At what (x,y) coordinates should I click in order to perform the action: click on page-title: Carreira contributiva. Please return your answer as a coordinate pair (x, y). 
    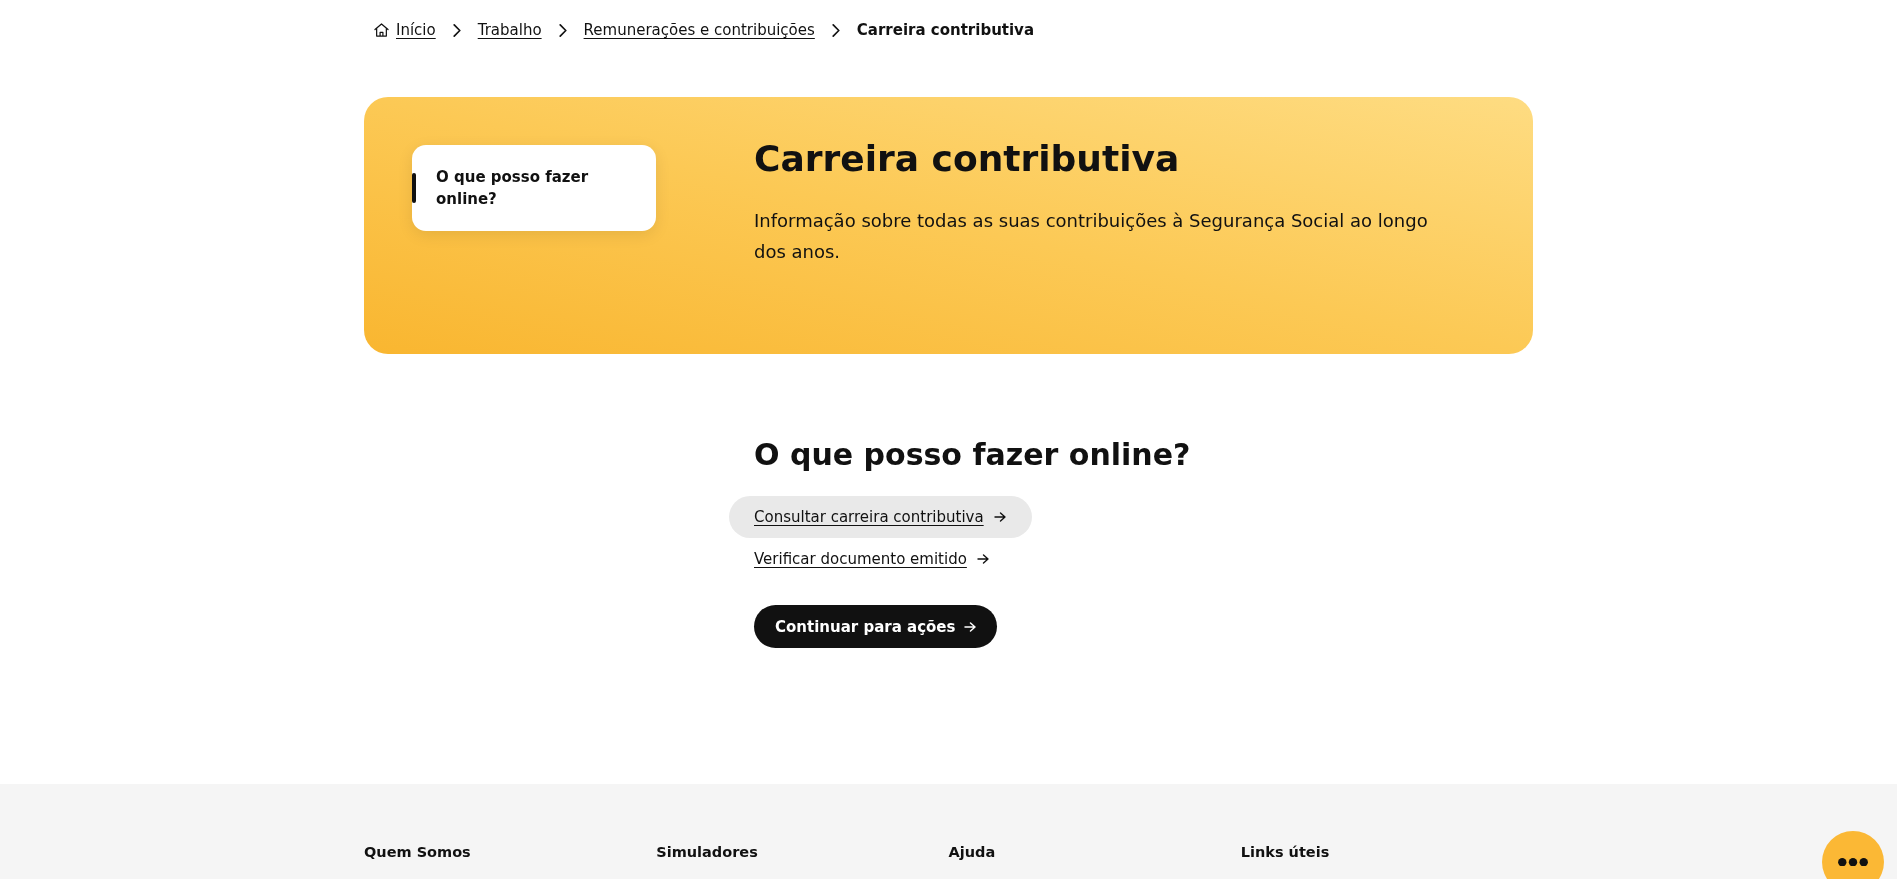
    Looking at the image, I should click on (967, 159).